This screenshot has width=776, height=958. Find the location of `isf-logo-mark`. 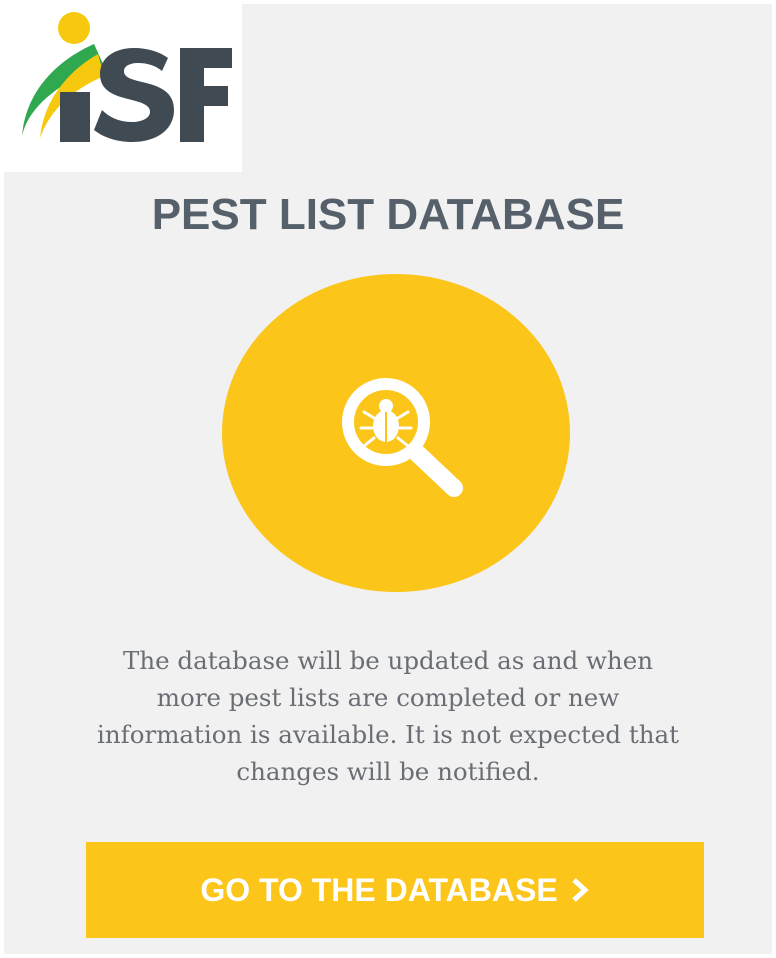

isf-logo-mark is located at coordinates (127, 77).